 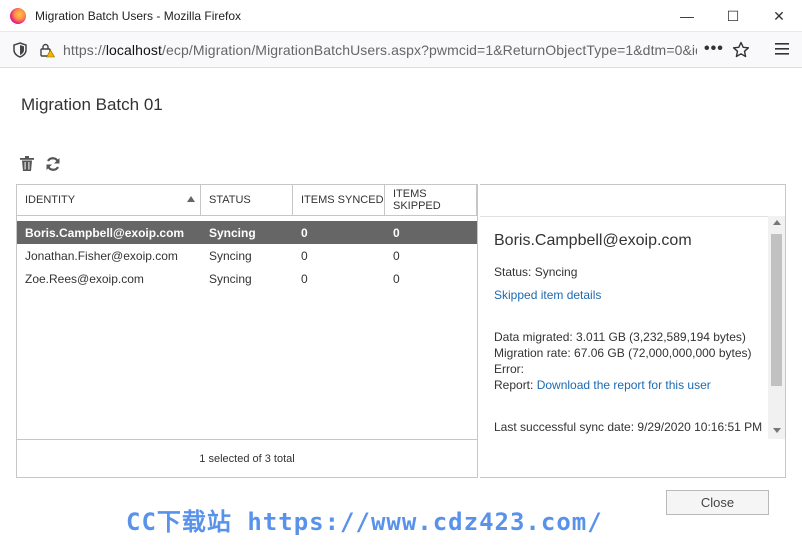 I want to click on maximize-button: ☐, so click(x=733, y=16).